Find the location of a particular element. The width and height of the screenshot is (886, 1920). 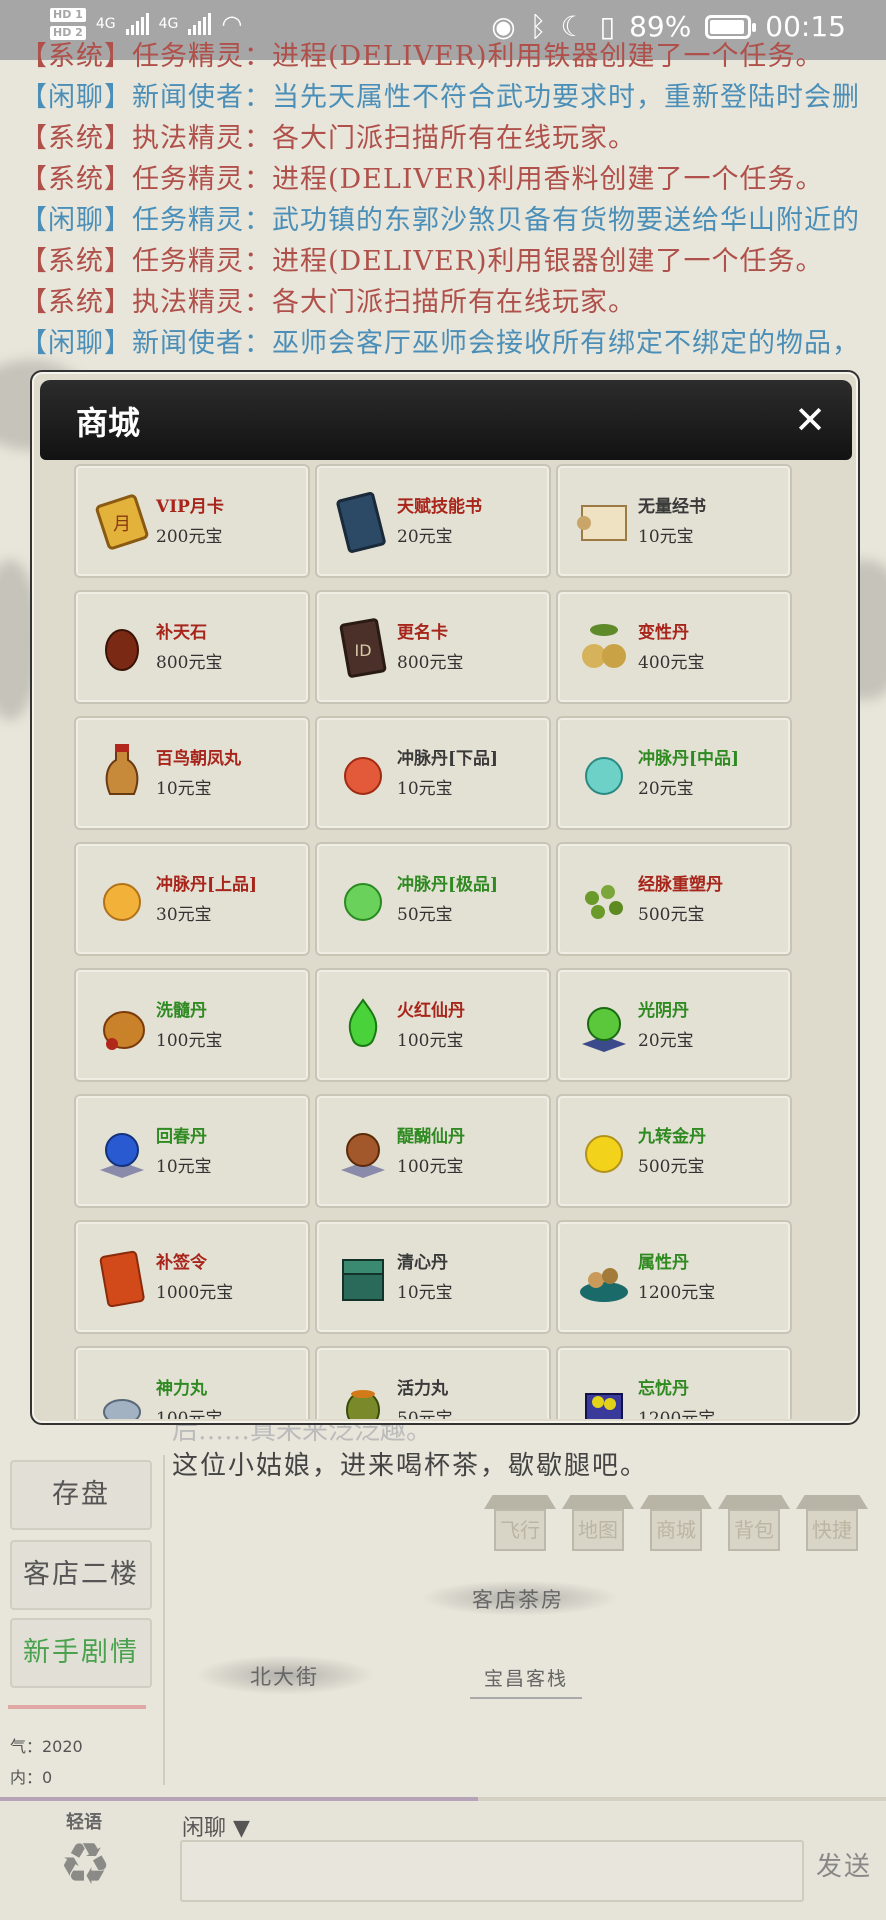

shop-item-name: 补天石 is located at coordinates (181, 633).